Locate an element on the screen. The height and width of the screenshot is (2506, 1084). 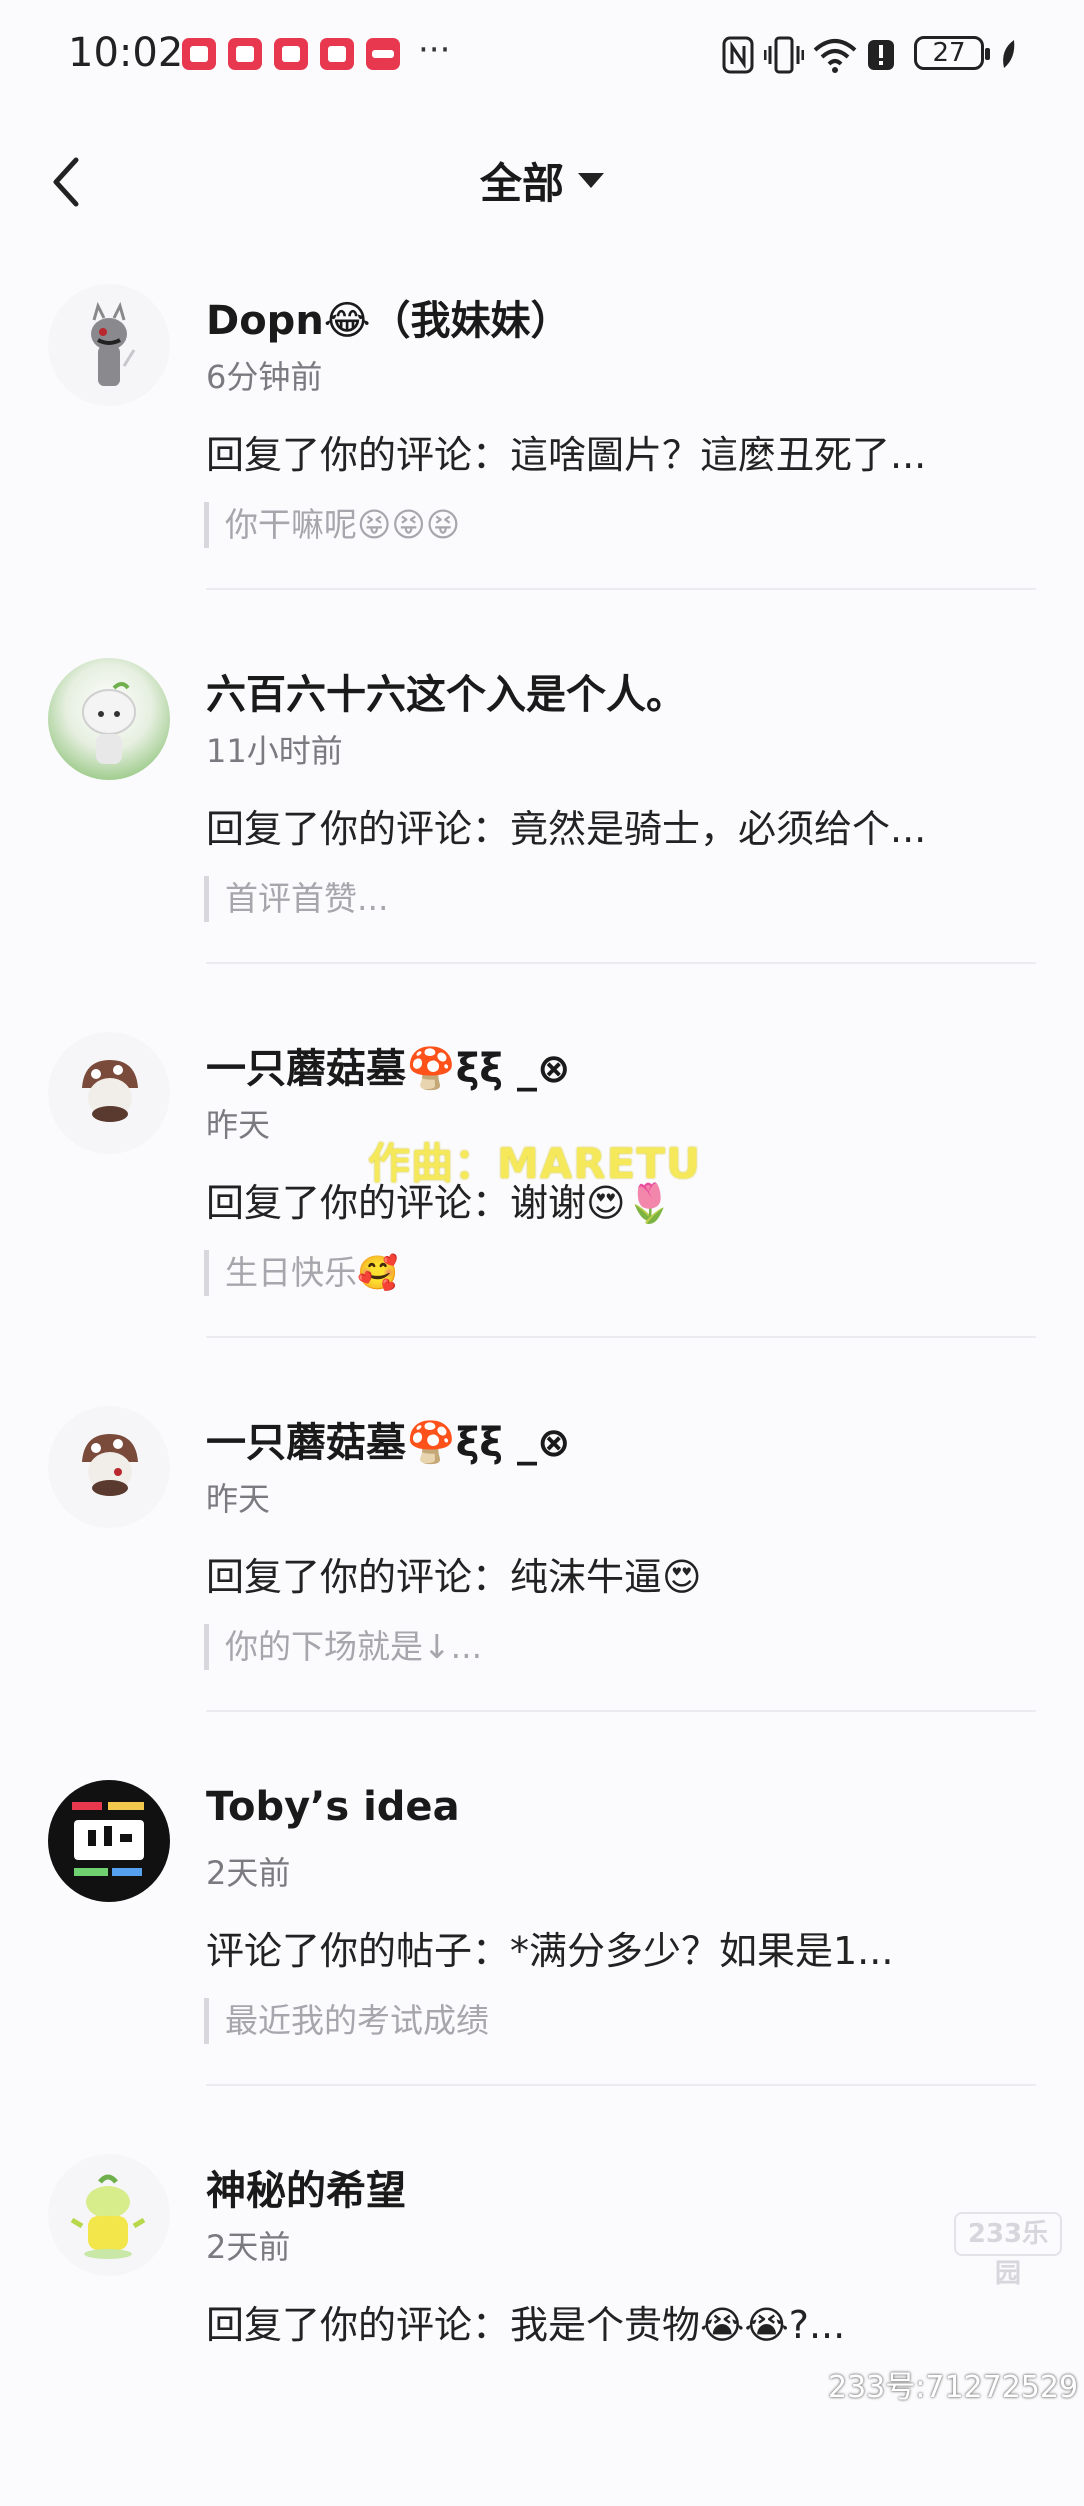
caret-down-icon is located at coordinates (591, 180).